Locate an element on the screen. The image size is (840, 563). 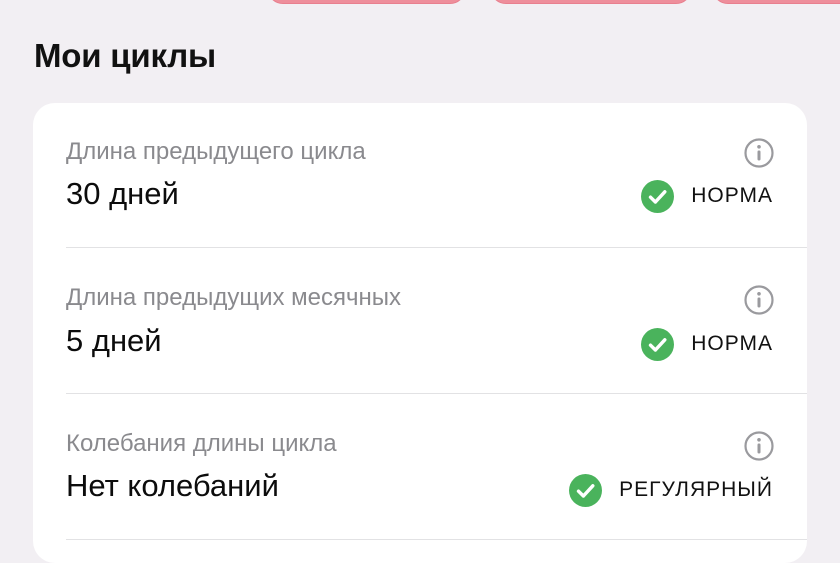
row-label: Длина предыдущих месячных is located at coordinates (234, 297).